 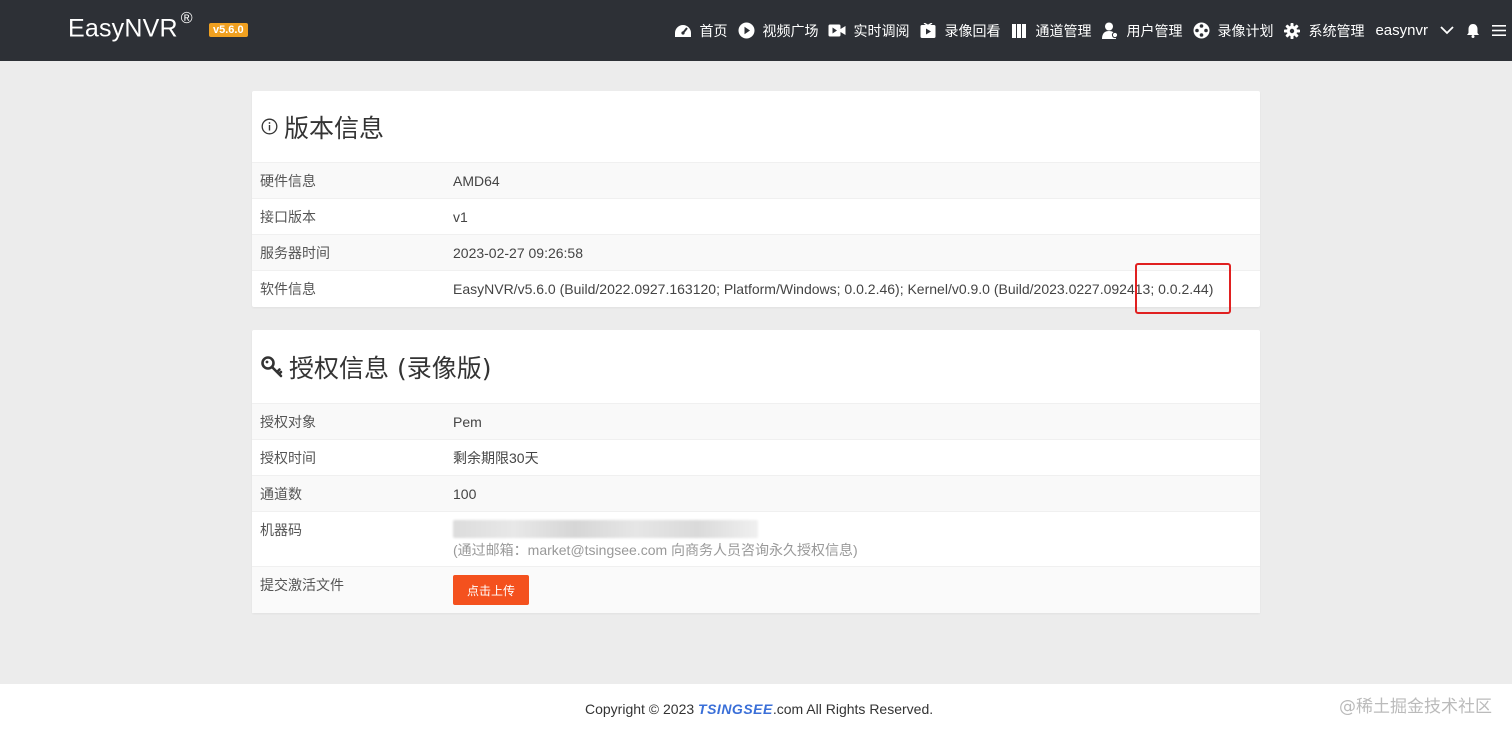 I want to click on nav-label: 实时调阅, so click(x=881, y=31).